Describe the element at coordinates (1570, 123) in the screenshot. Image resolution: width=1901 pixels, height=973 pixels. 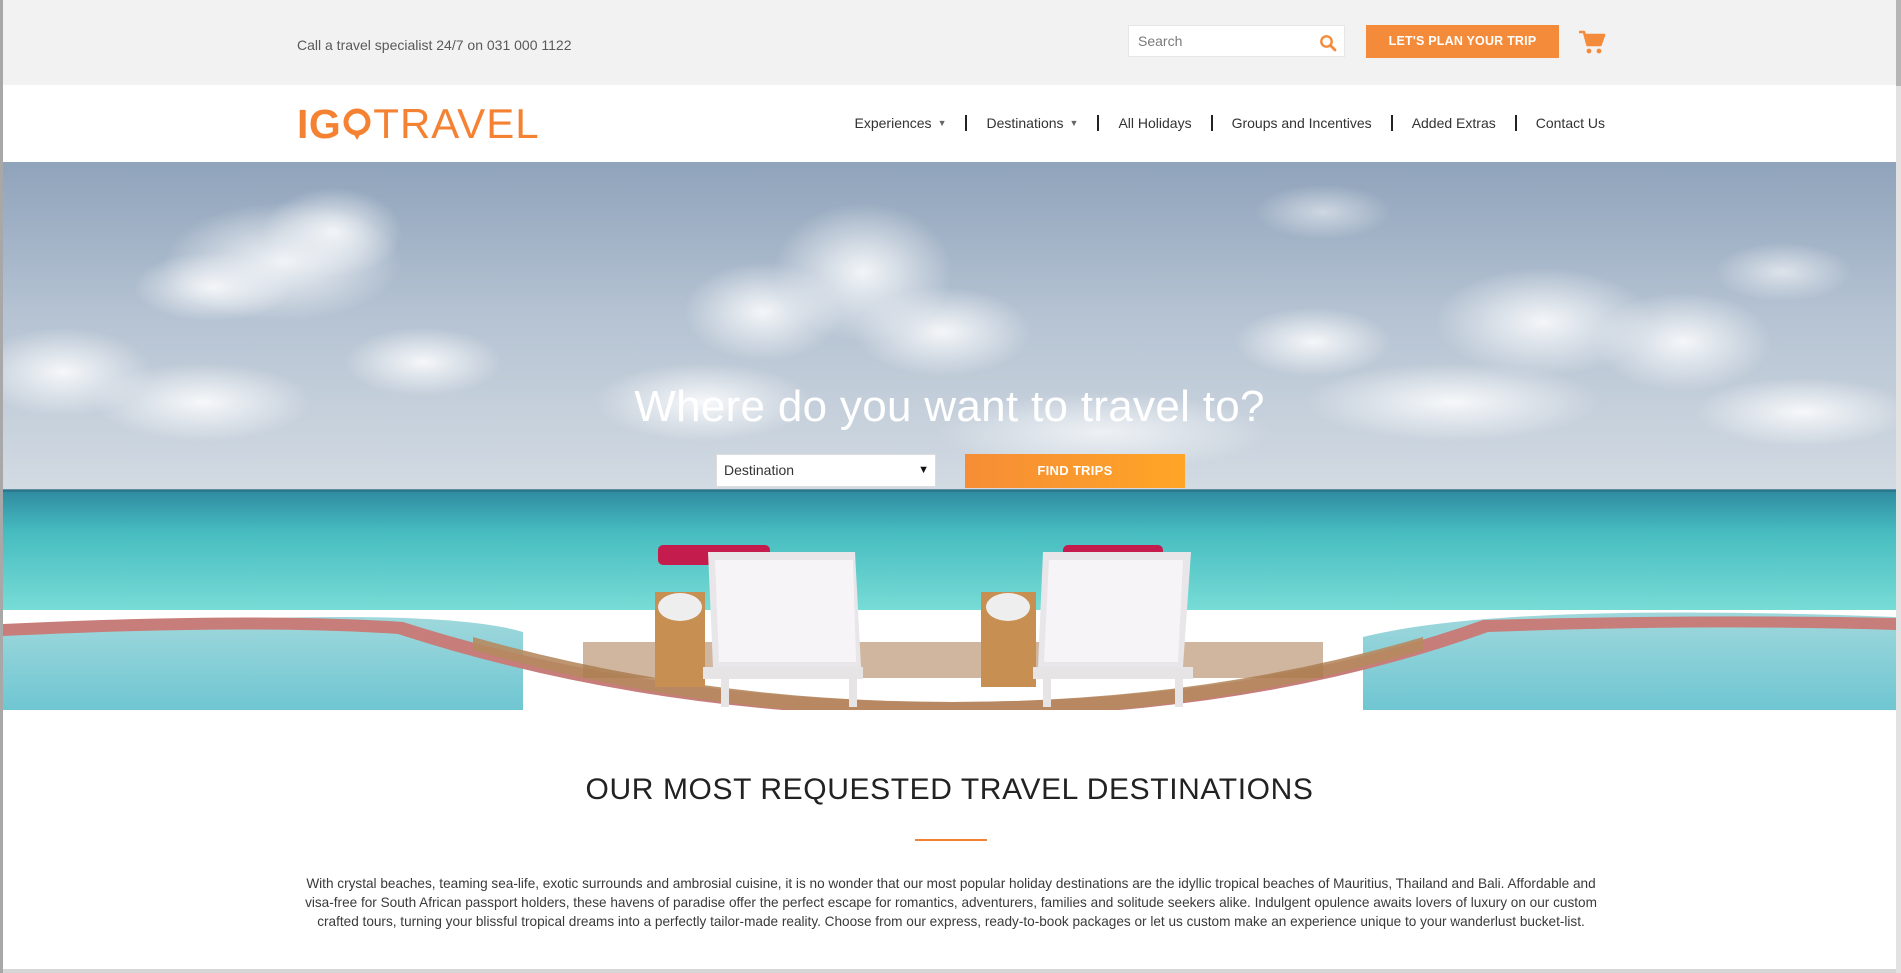
I see `nav-label: Contact Us` at that location.